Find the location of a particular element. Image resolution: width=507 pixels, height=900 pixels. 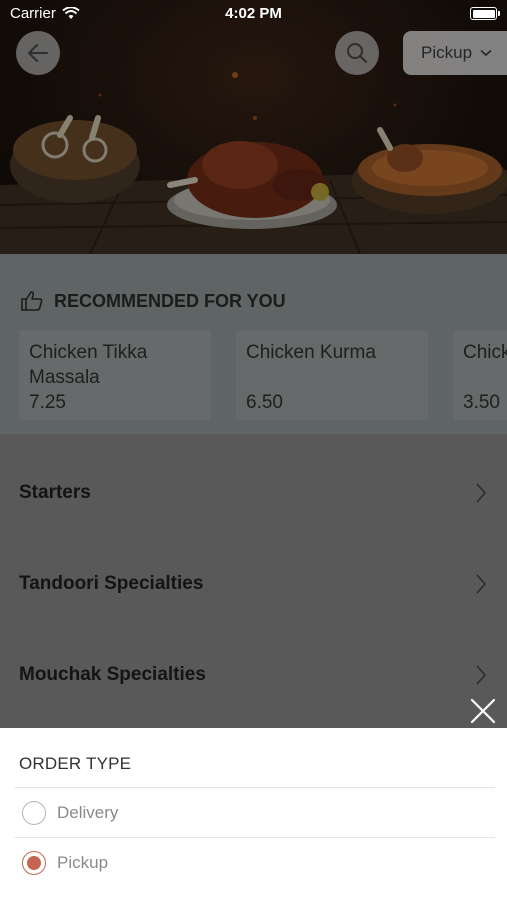

category-row-mouchak: Mouchak Specialties is located at coordinates (253, 674).